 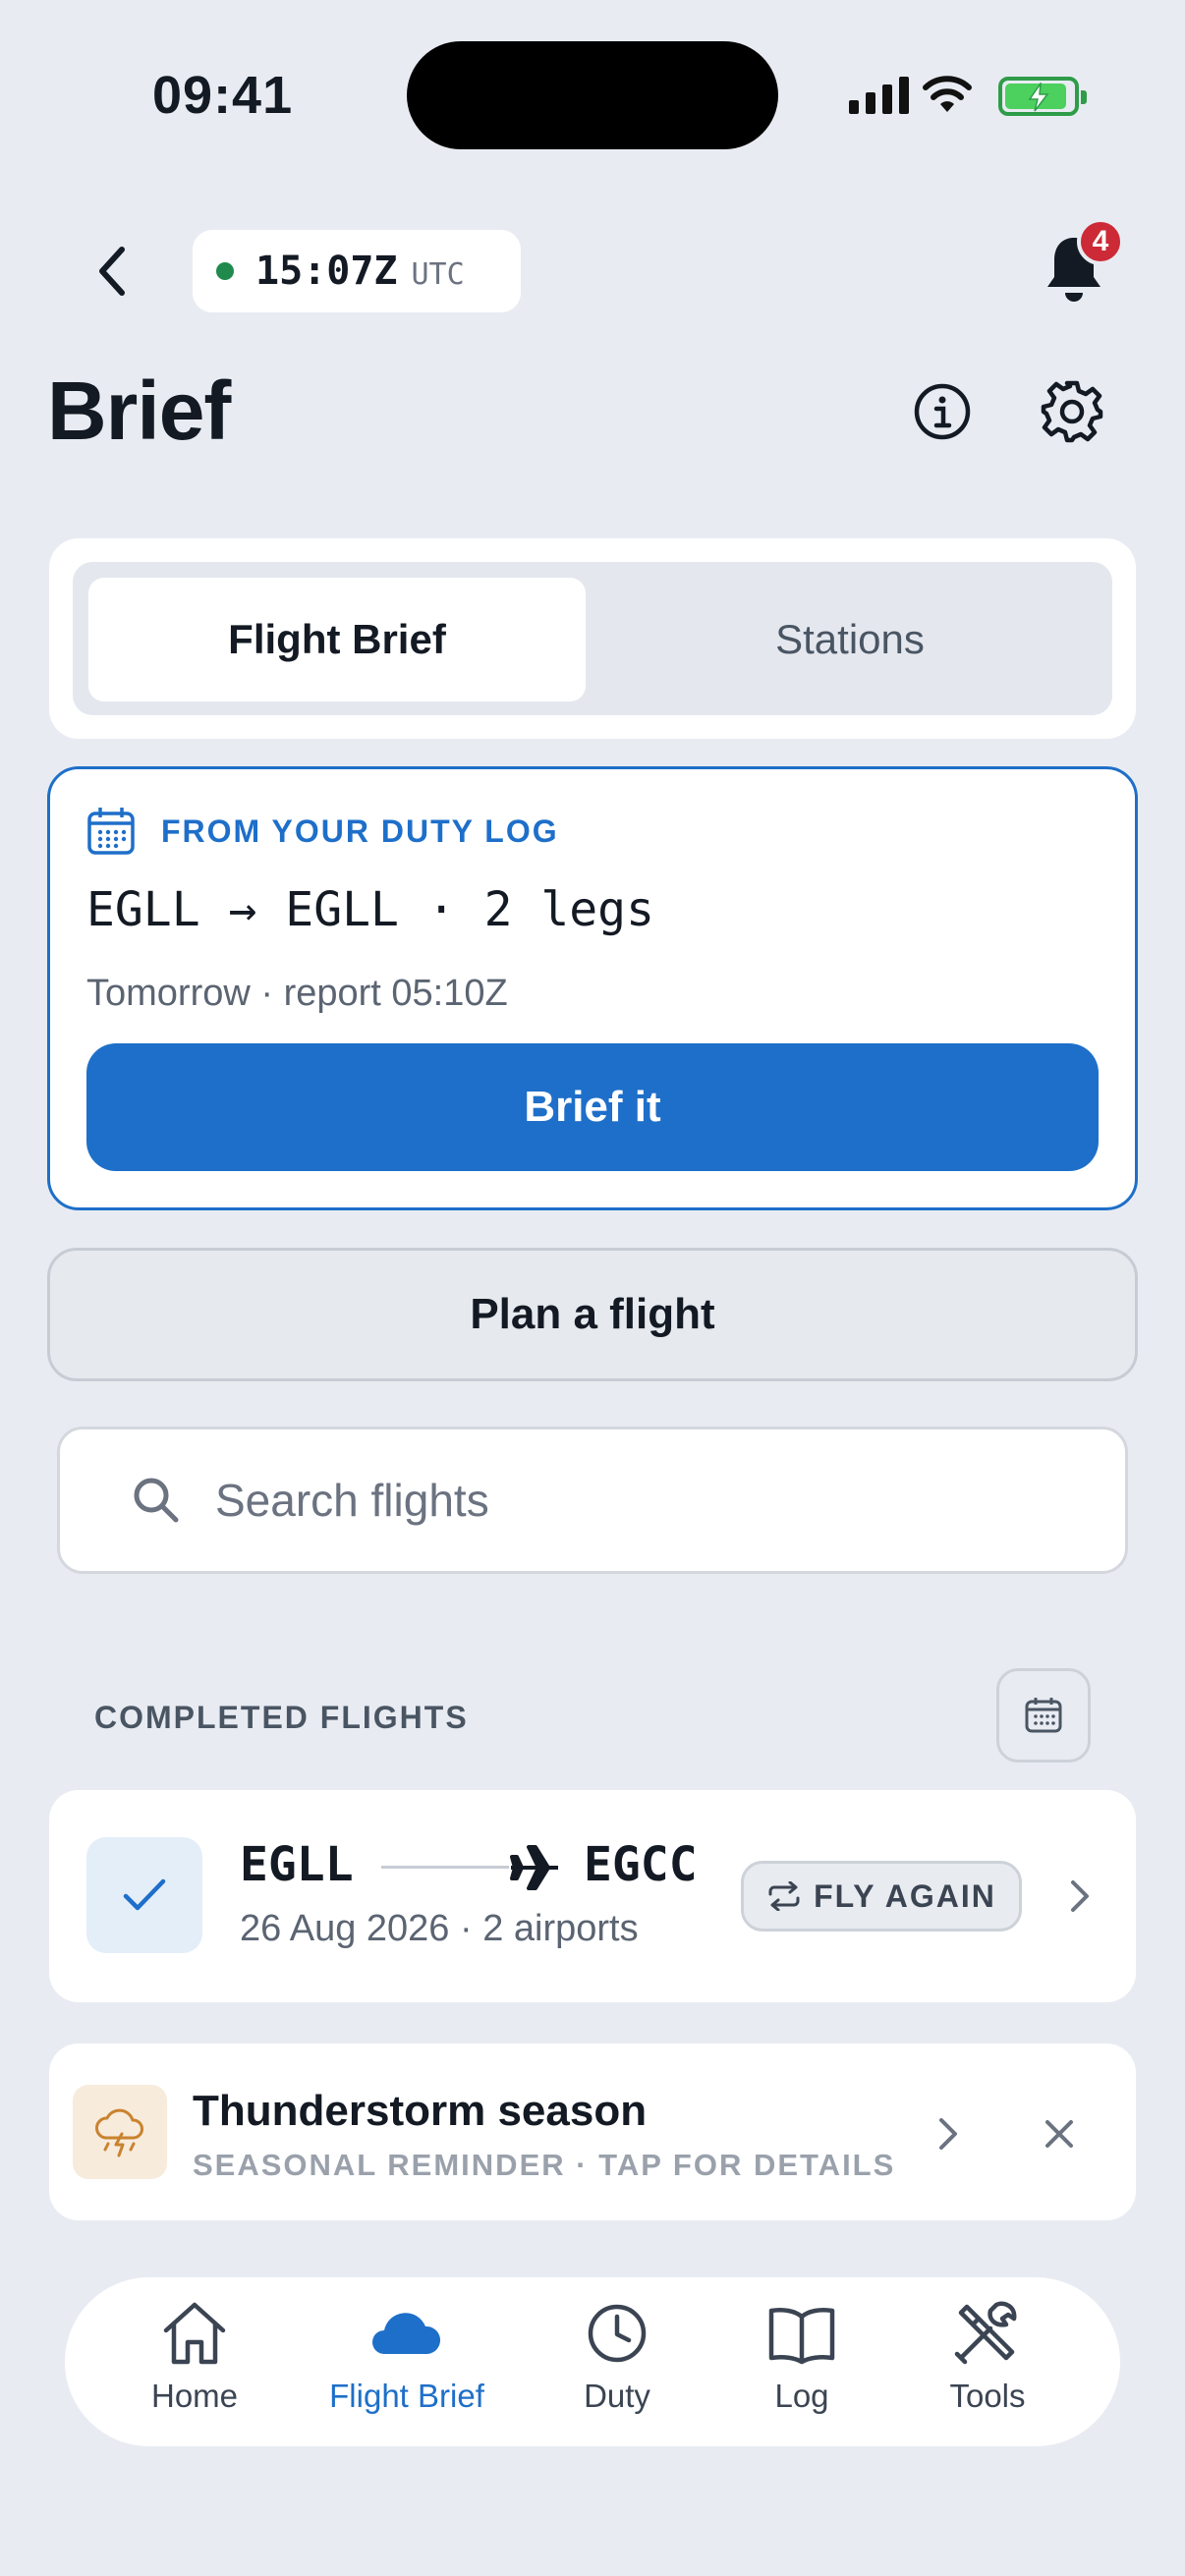 What do you see at coordinates (297, 1864) in the screenshot?
I see `flight-origin: EGLL` at bounding box center [297, 1864].